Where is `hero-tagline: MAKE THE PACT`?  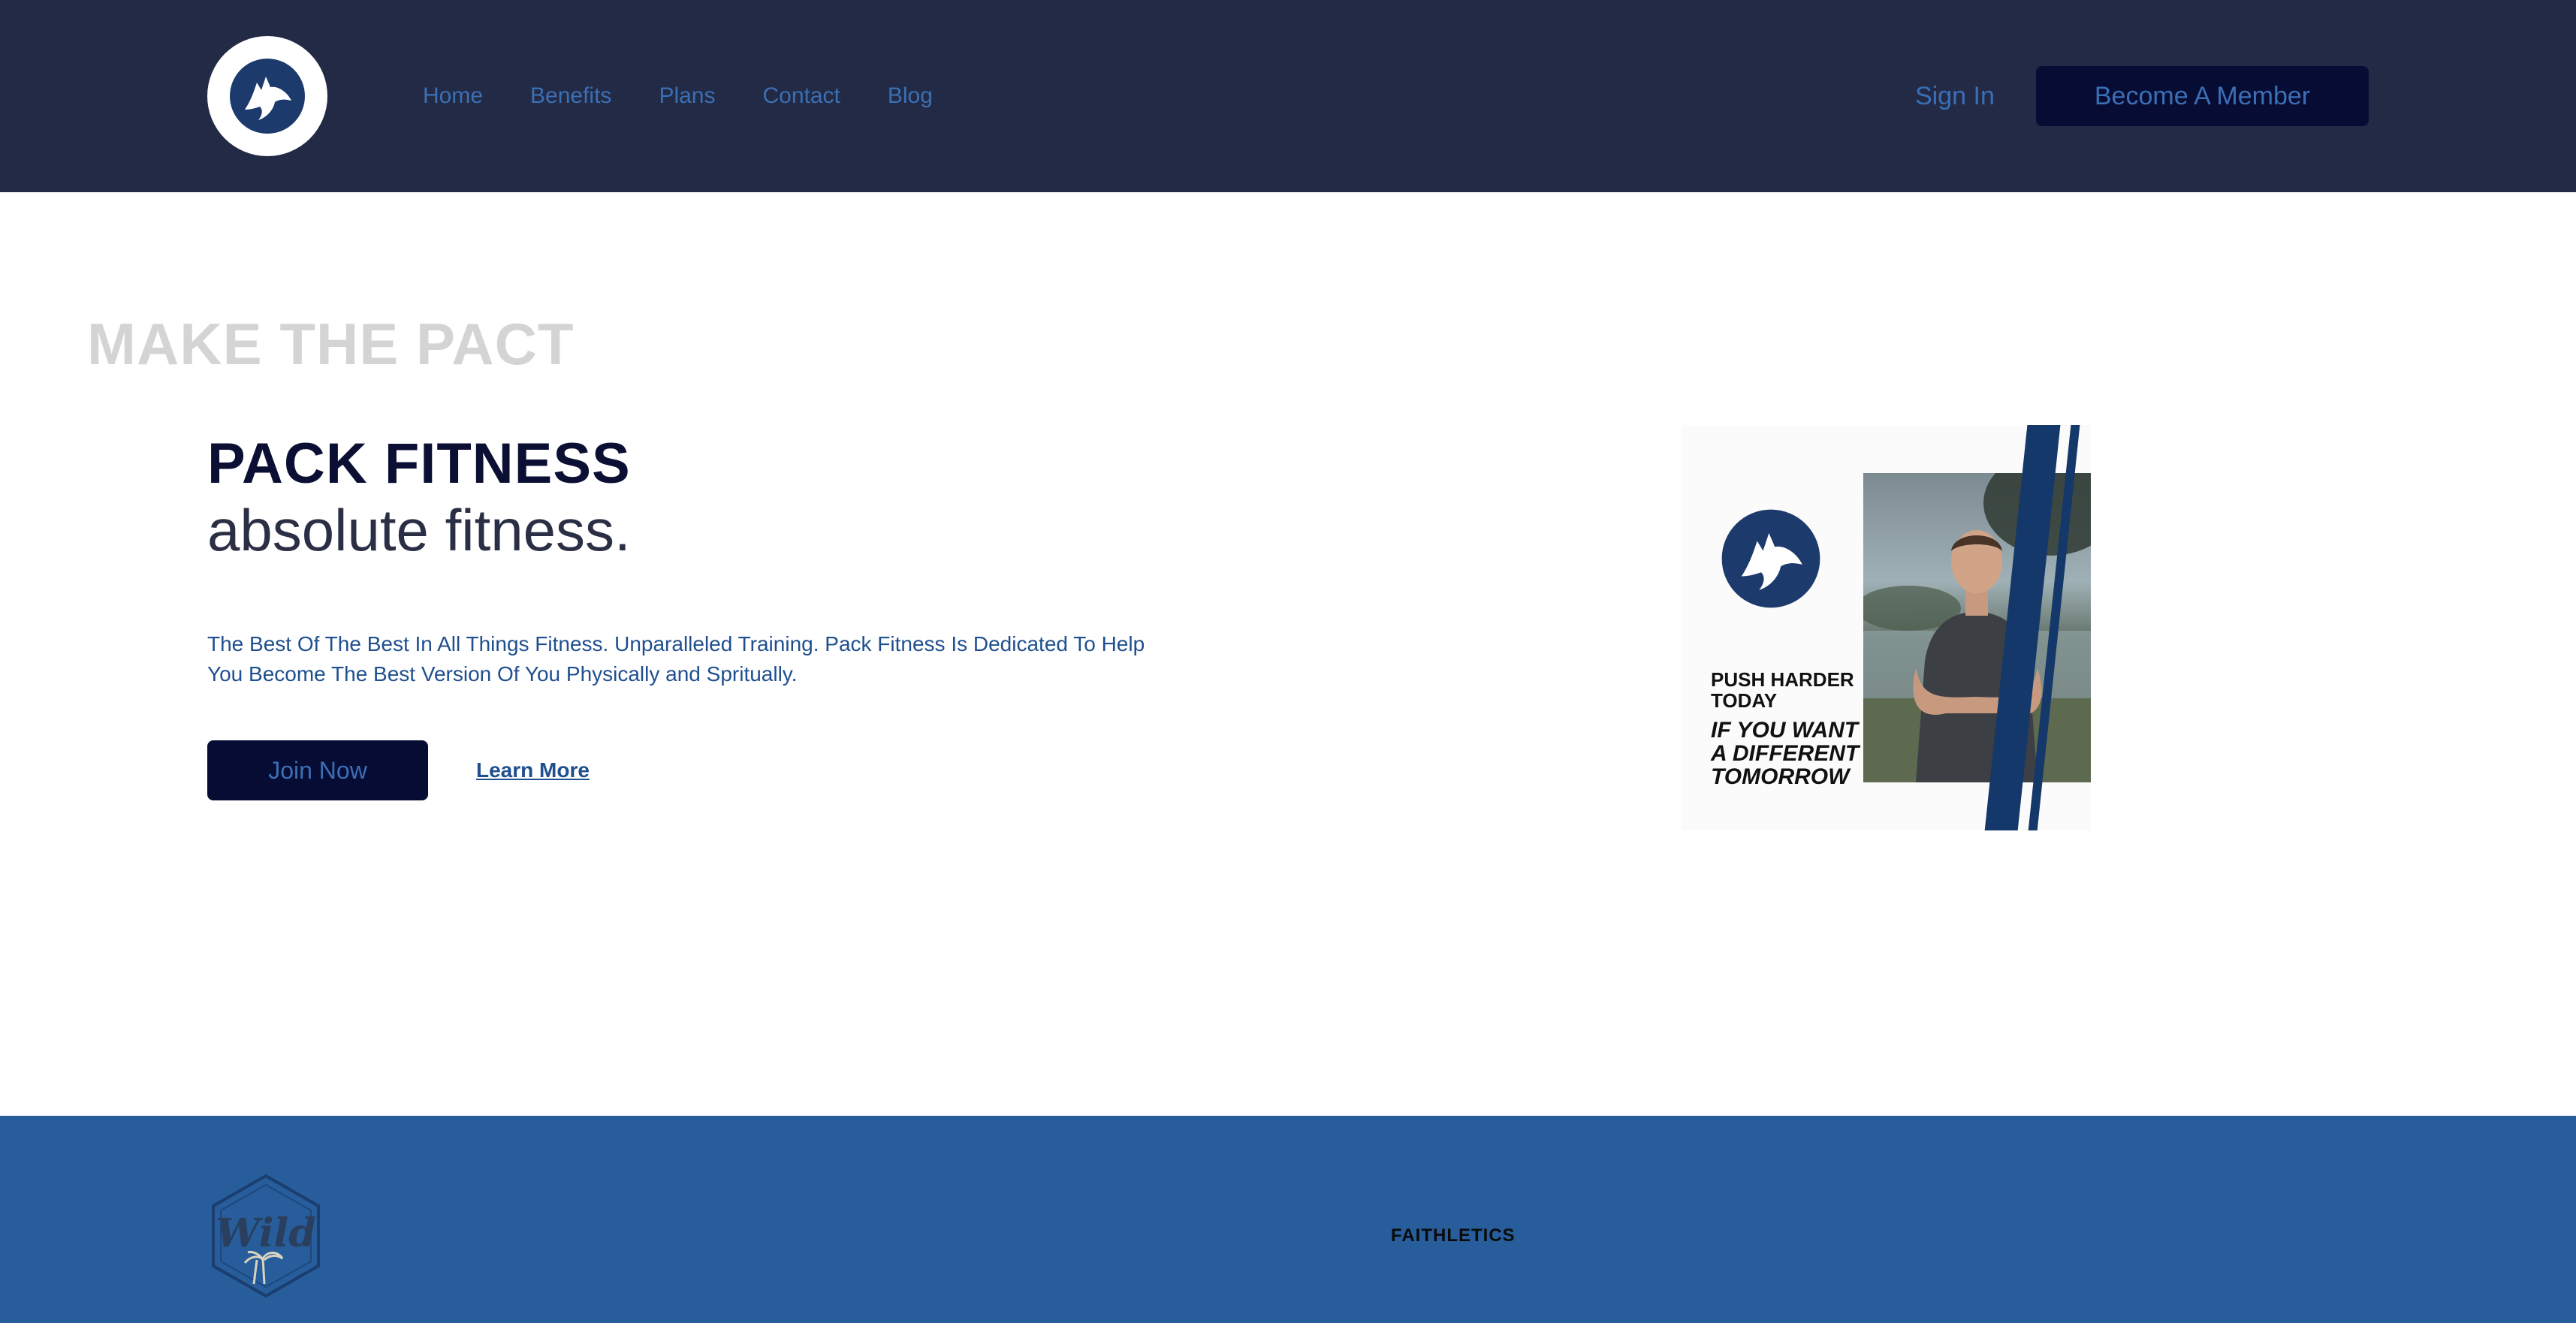
hero-tagline: MAKE THE PACT is located at coordinates (331, 344).